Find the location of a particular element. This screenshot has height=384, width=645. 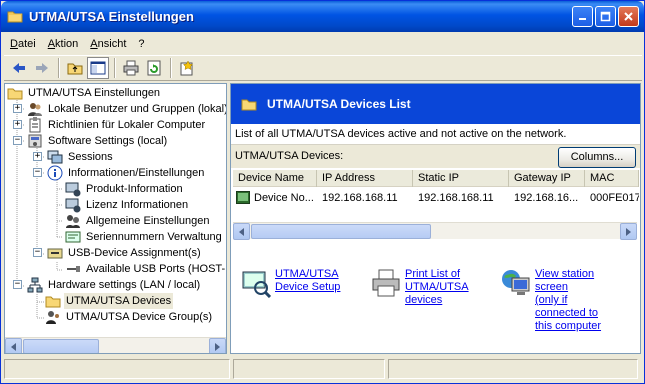

tree-item-local-users: Lokale Benutzer und Gruppen (lokal) is located at coordinates (126, 109).